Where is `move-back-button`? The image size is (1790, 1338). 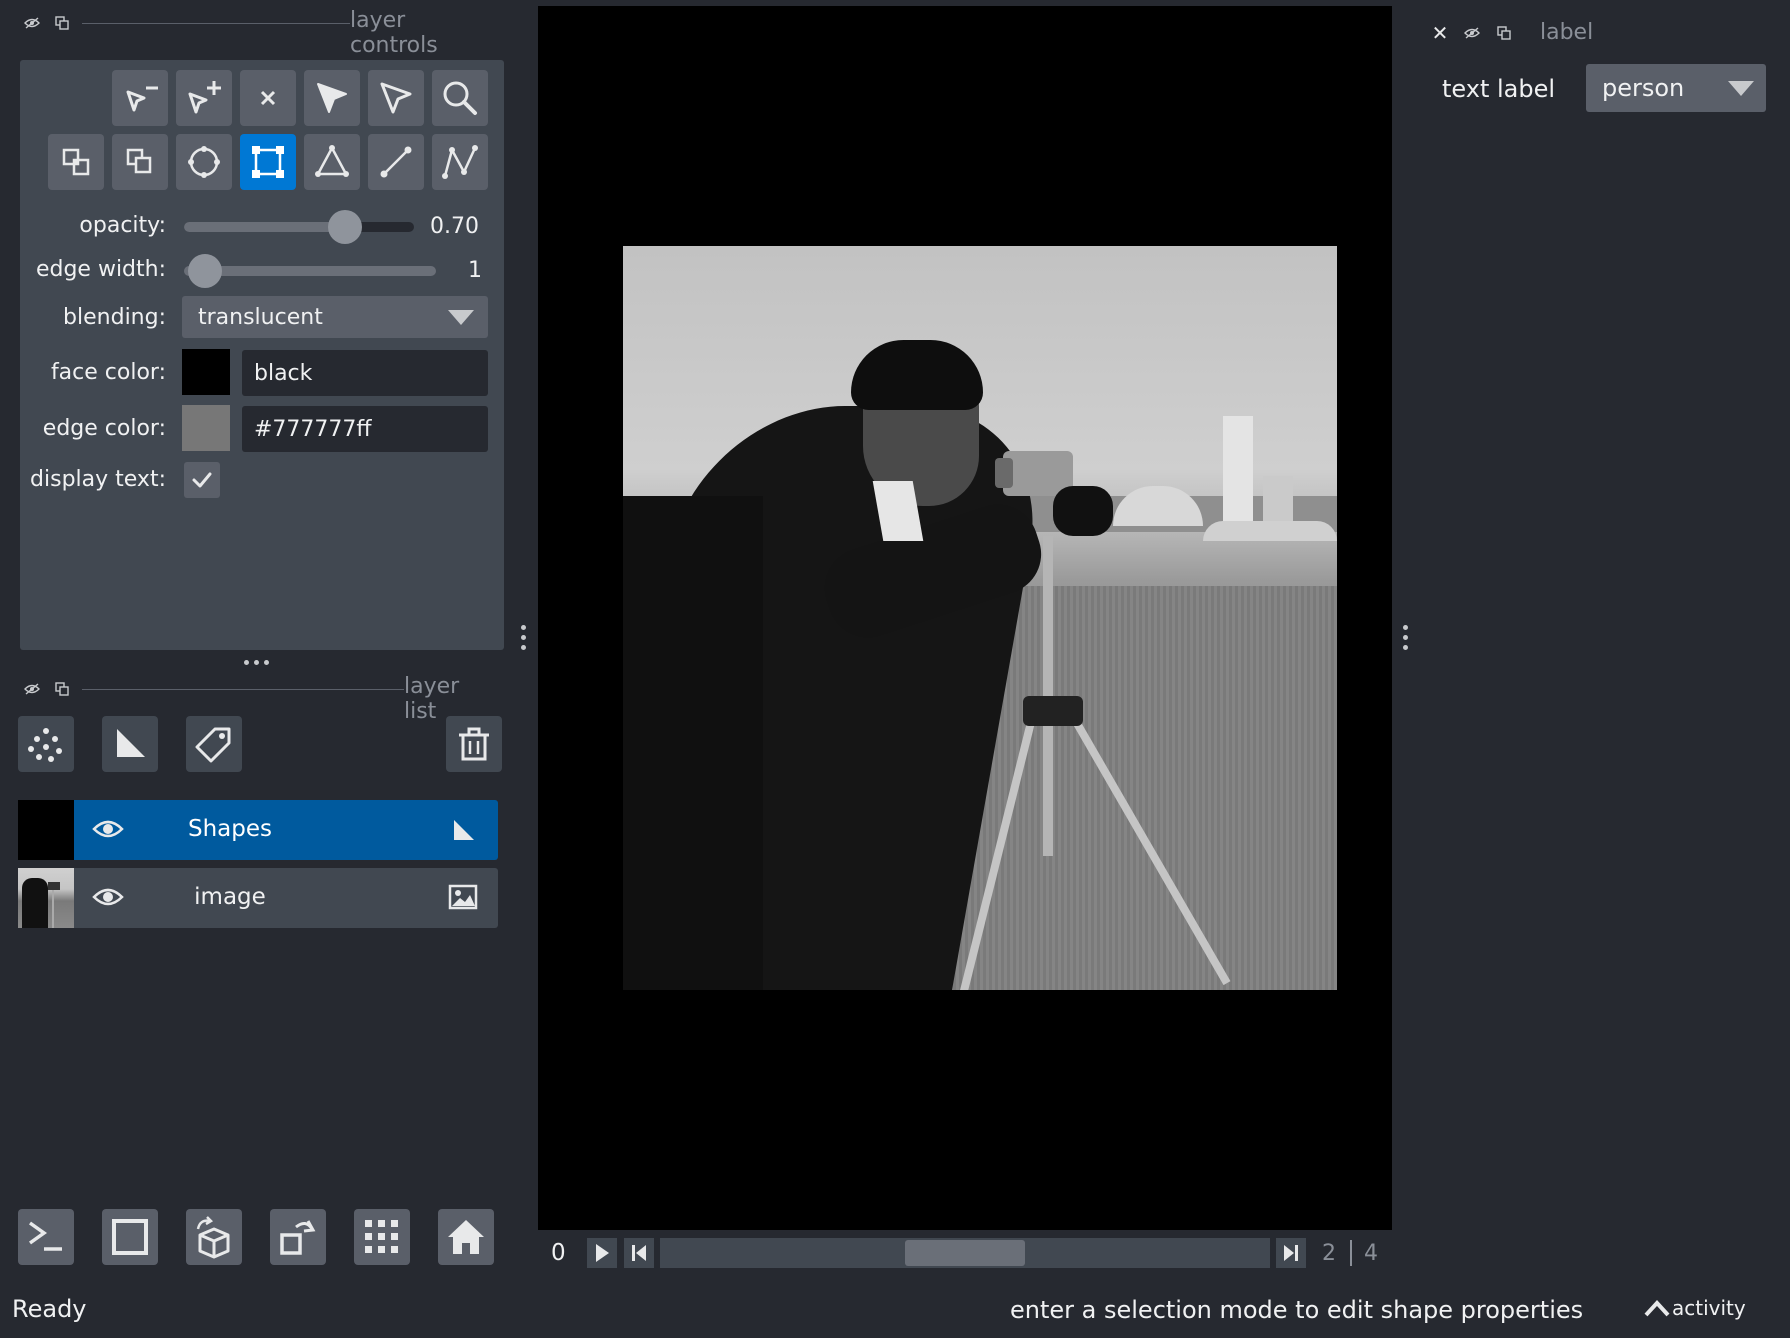
move-back-button is located at coordinates (76, 162).